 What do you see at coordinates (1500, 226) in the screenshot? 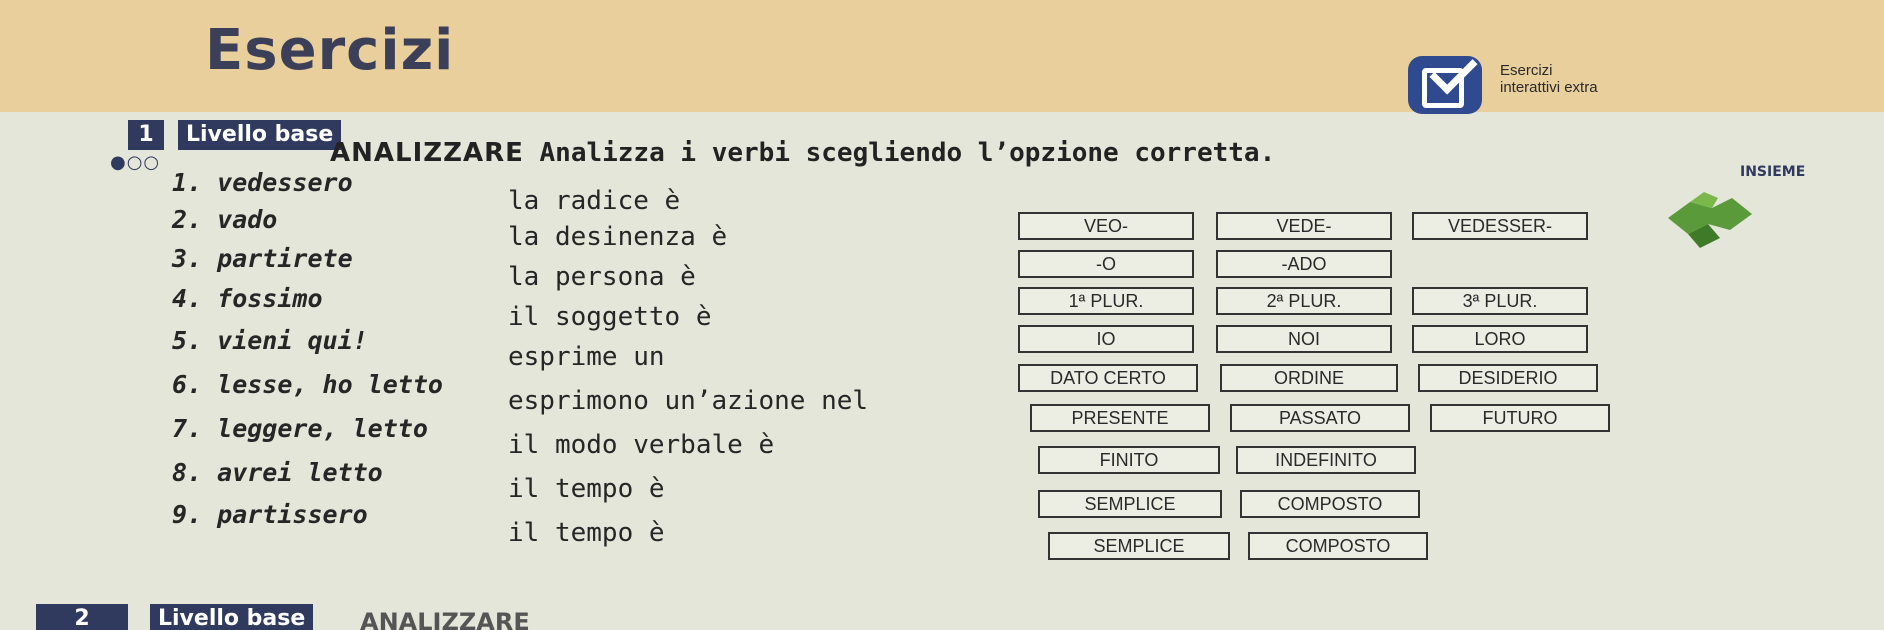
I see `option-box: VEDESSER-` at bounding box center [1500, 226].